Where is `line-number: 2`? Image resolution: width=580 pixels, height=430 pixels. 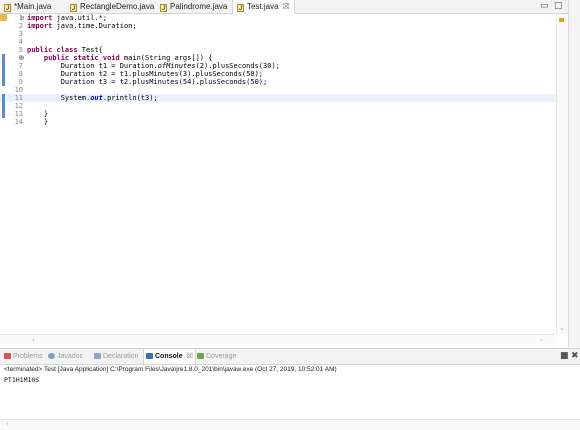
line-number: 2 is located at coordinates (20, 26).